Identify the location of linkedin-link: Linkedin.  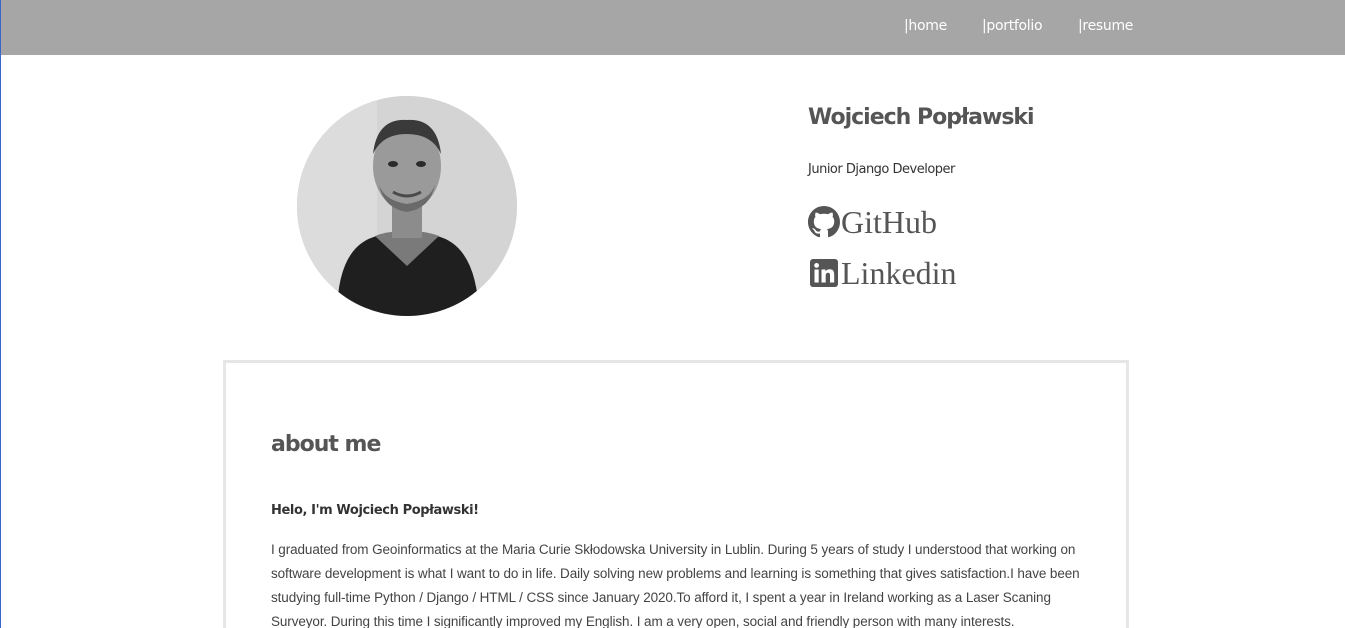
(882, 273).